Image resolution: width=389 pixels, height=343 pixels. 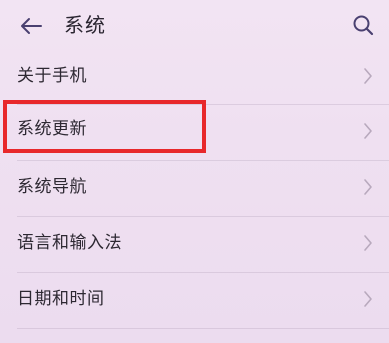 I want to click on divider, so click(x=203, y=328).